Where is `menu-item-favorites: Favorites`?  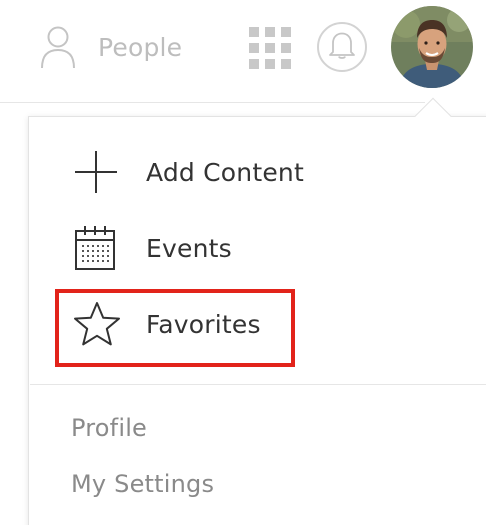
menu-item-favorites: Favorites is located at coordinates (166, 324).